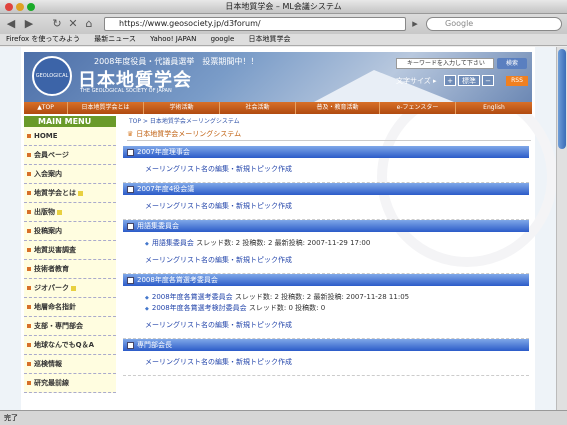  What do you see at coordinates (44, 212) in the screenshot?
I see `sidebar-item-label: 出版物` at bounding box center [44, 212].